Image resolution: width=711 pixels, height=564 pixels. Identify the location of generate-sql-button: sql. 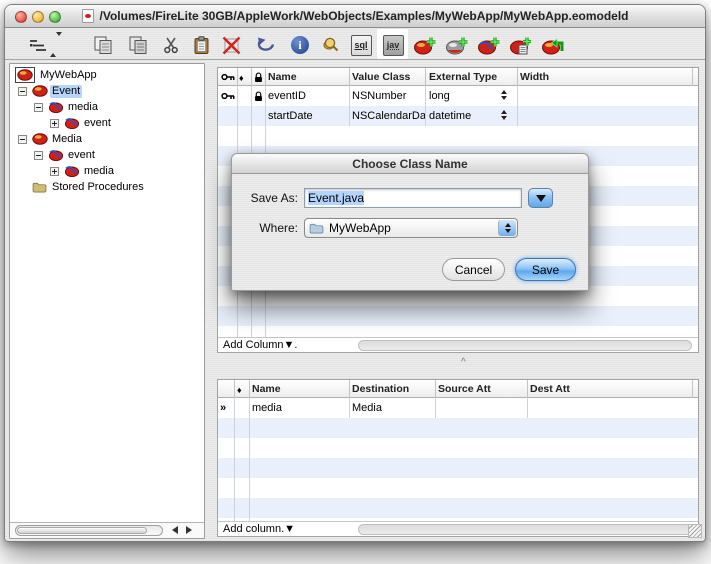
(361, 45).